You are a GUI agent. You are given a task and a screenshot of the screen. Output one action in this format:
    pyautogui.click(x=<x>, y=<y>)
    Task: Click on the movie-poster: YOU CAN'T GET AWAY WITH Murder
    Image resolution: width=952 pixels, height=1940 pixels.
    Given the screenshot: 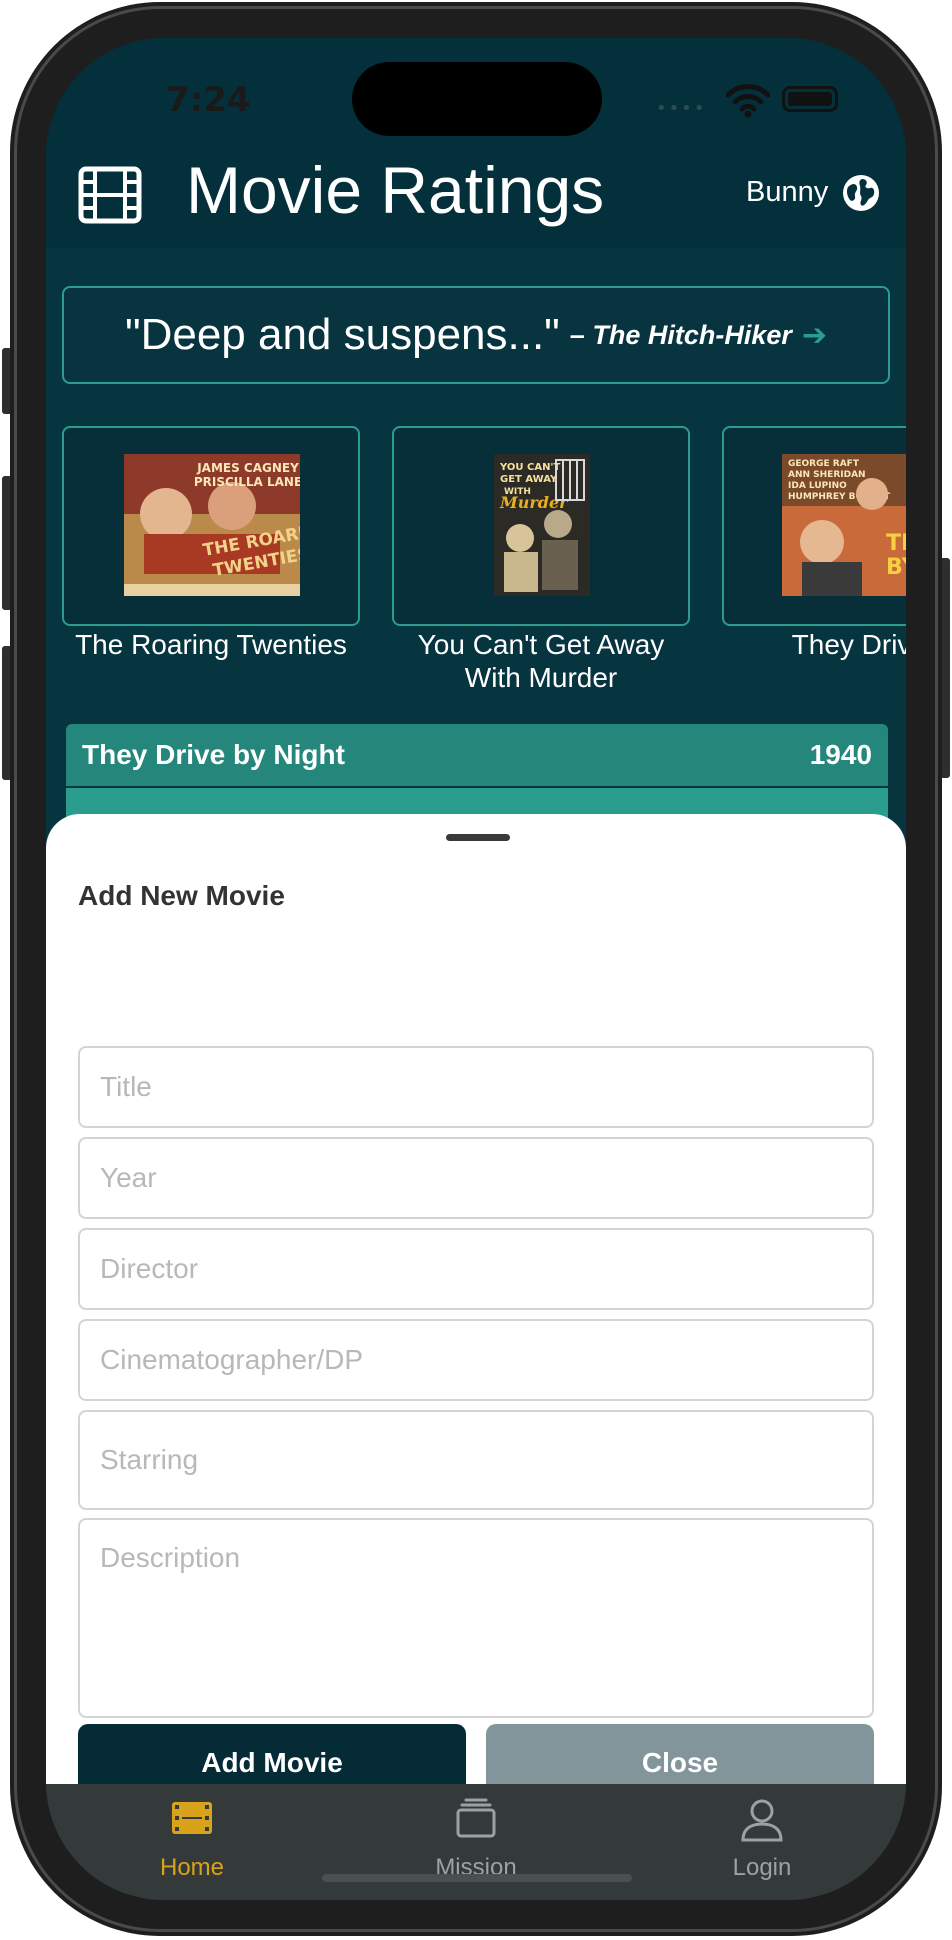 What is the action you would take?
    pyautogui.click(x=542, y=525)
    